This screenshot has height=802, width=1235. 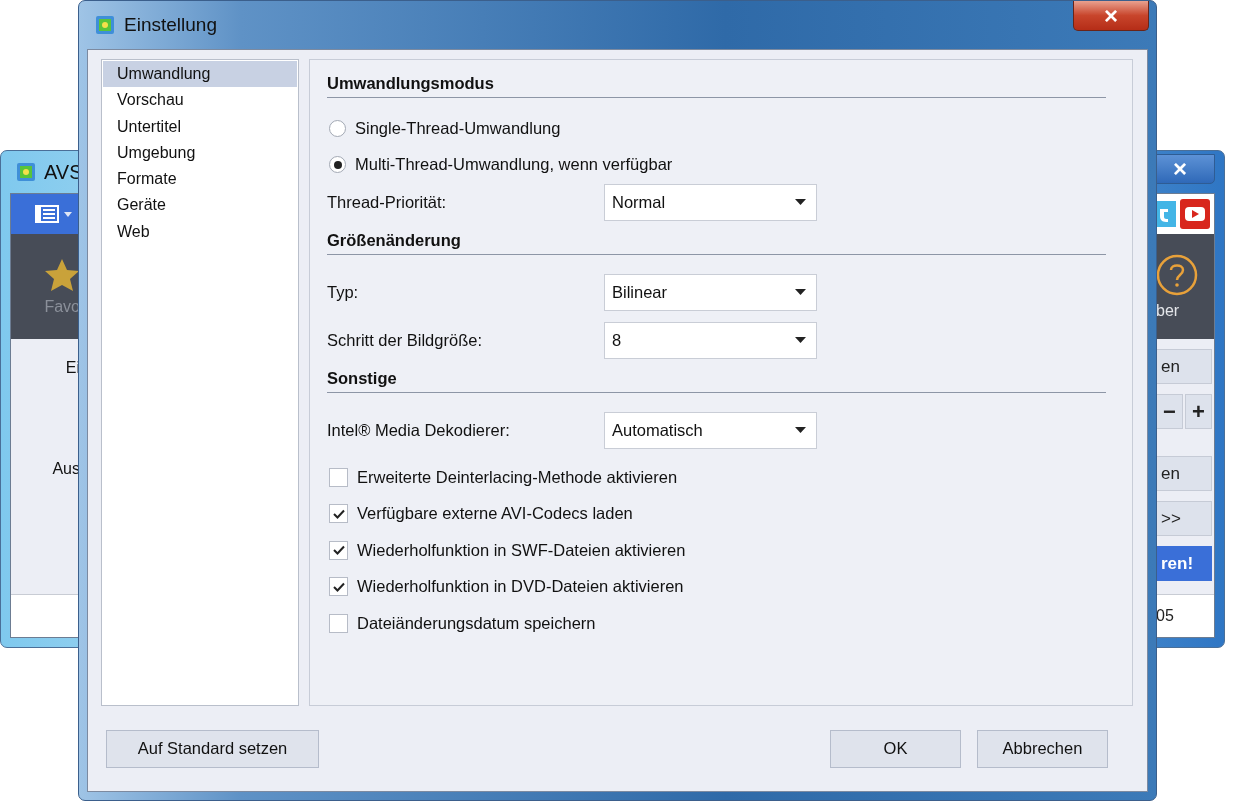 I want to click on window-title: Einstellung, so click(x=170, y=25).